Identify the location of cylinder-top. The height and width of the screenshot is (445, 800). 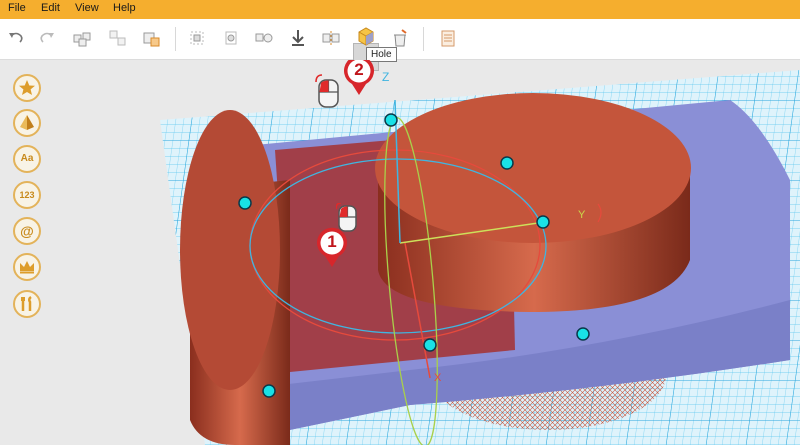
(533, 168).